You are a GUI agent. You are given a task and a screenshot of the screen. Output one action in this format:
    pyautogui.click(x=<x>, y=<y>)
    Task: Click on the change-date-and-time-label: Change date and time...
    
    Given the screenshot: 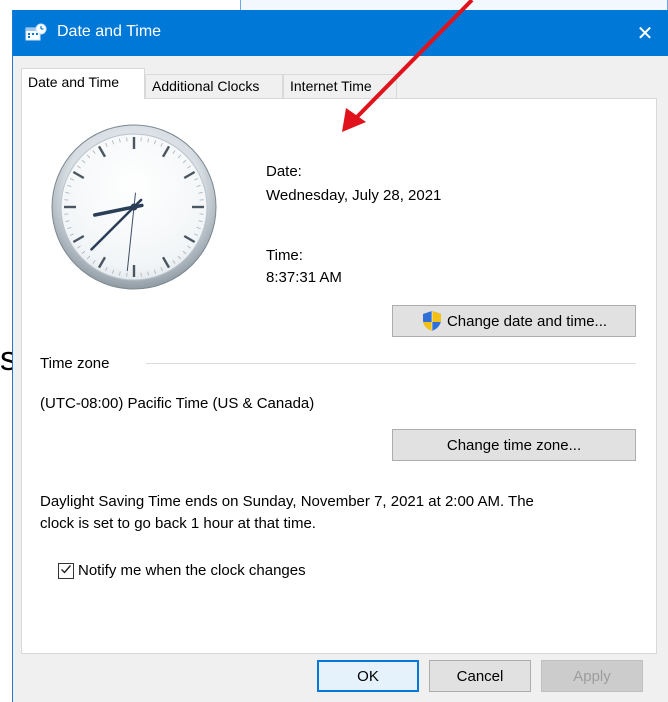 What is the action you would take?
    pyautogui.click(x=527, y=321)
    